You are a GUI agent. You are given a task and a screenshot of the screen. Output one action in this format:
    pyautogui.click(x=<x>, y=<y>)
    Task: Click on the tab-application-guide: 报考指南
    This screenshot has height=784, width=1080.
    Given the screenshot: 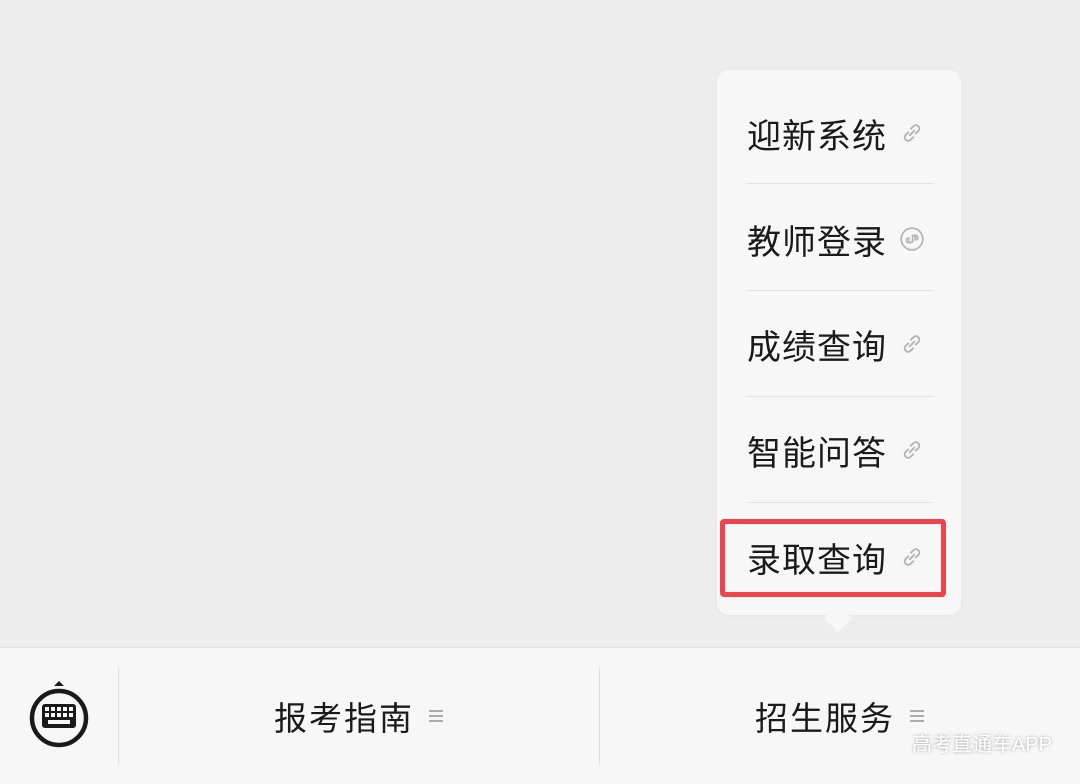 What is the action you would take?
    pyautogui.click(x=359, y=716)
    